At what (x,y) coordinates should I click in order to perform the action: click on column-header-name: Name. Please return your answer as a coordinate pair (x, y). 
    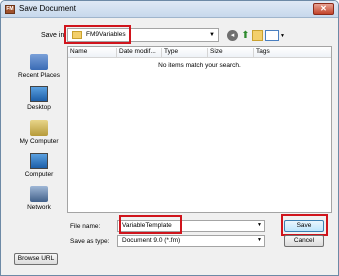
    Looking at the image, I should click on (77, 53).